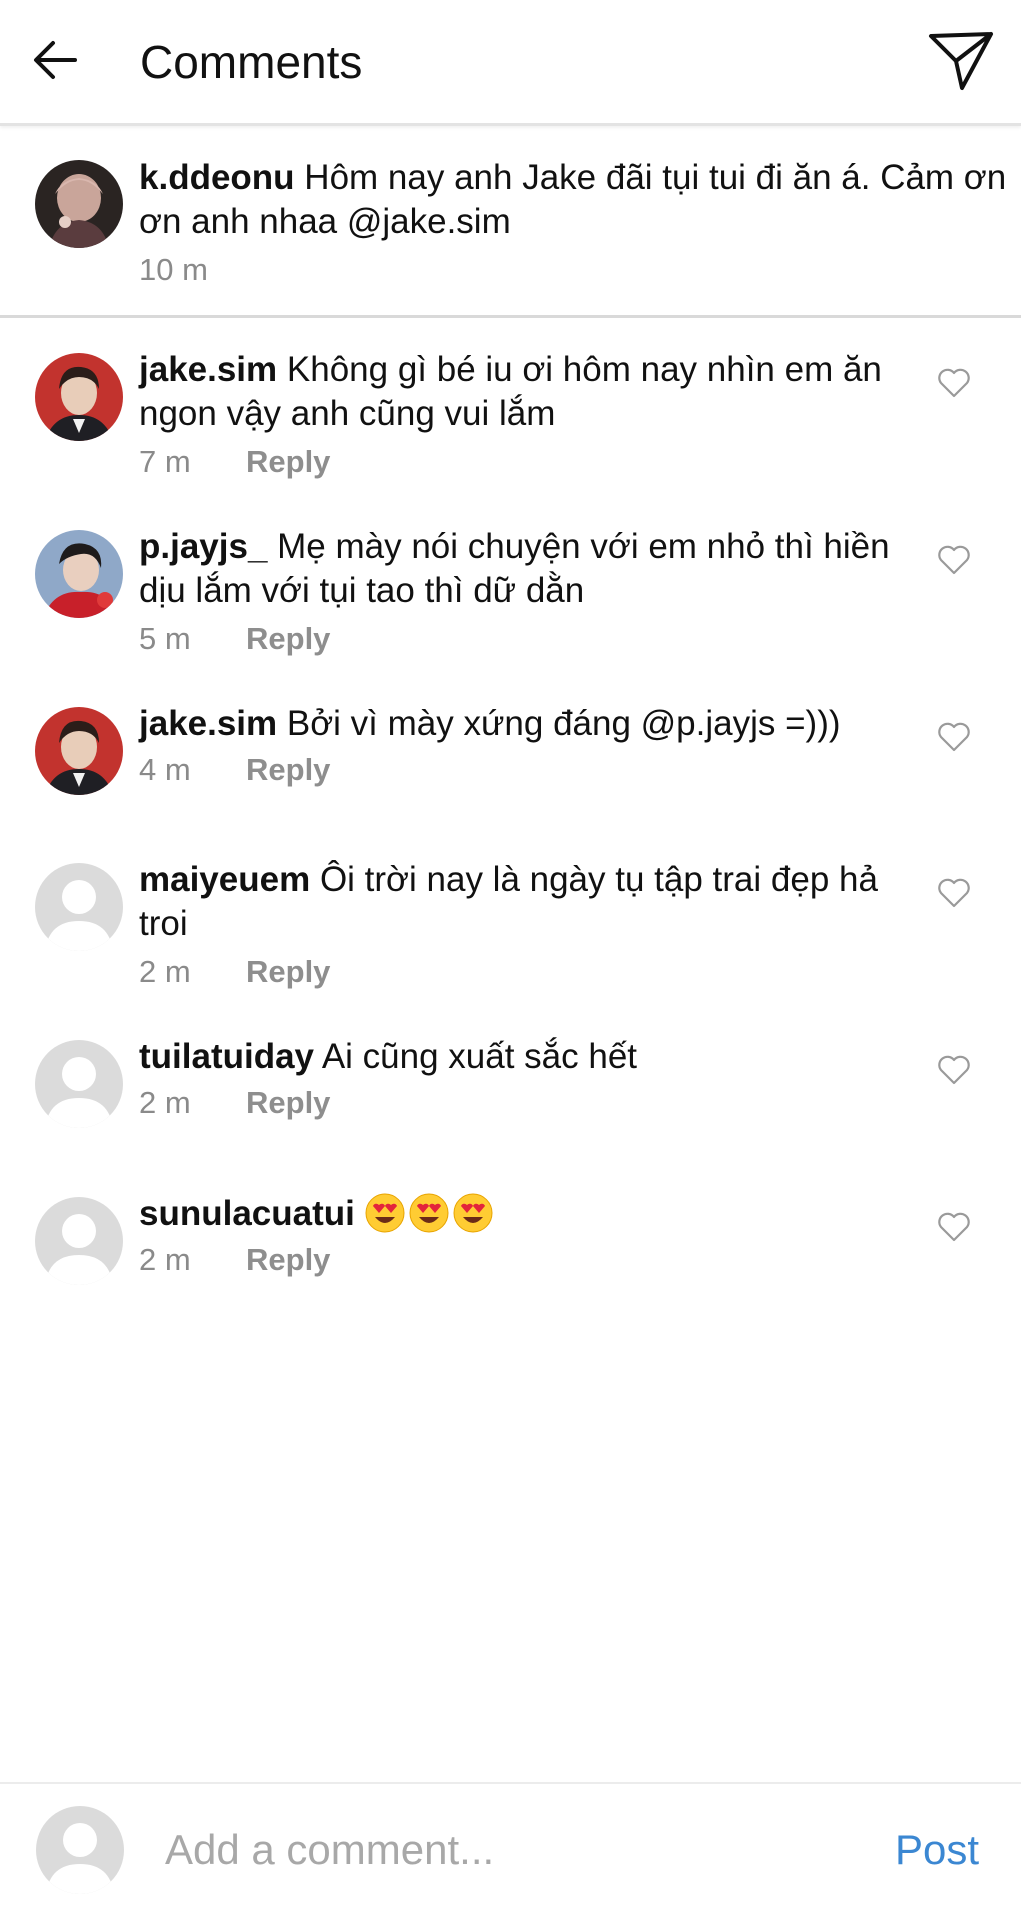 This screenshot has height=1920, width=1021. I want to click on share-button, so click(961, 61).